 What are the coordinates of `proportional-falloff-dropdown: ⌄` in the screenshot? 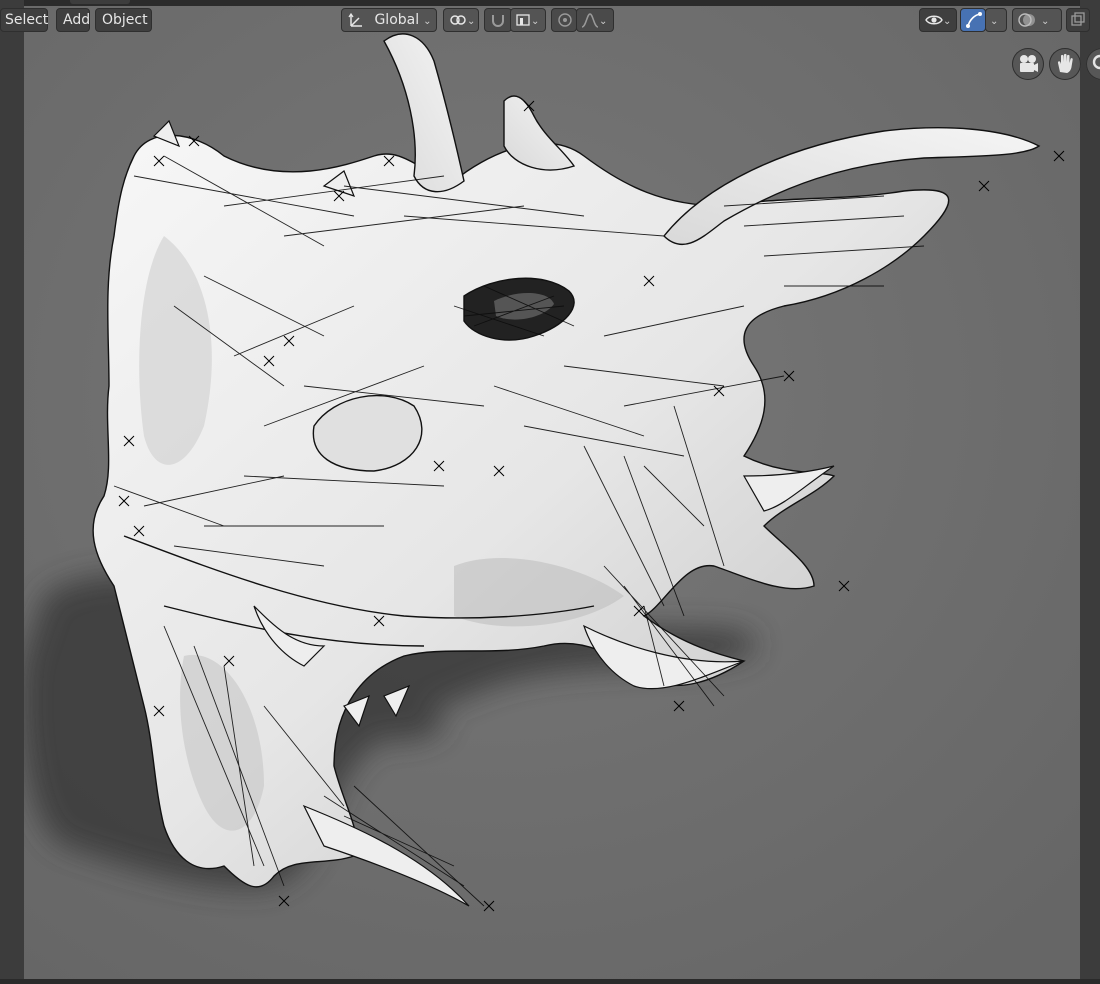 It's located at (595, 20).